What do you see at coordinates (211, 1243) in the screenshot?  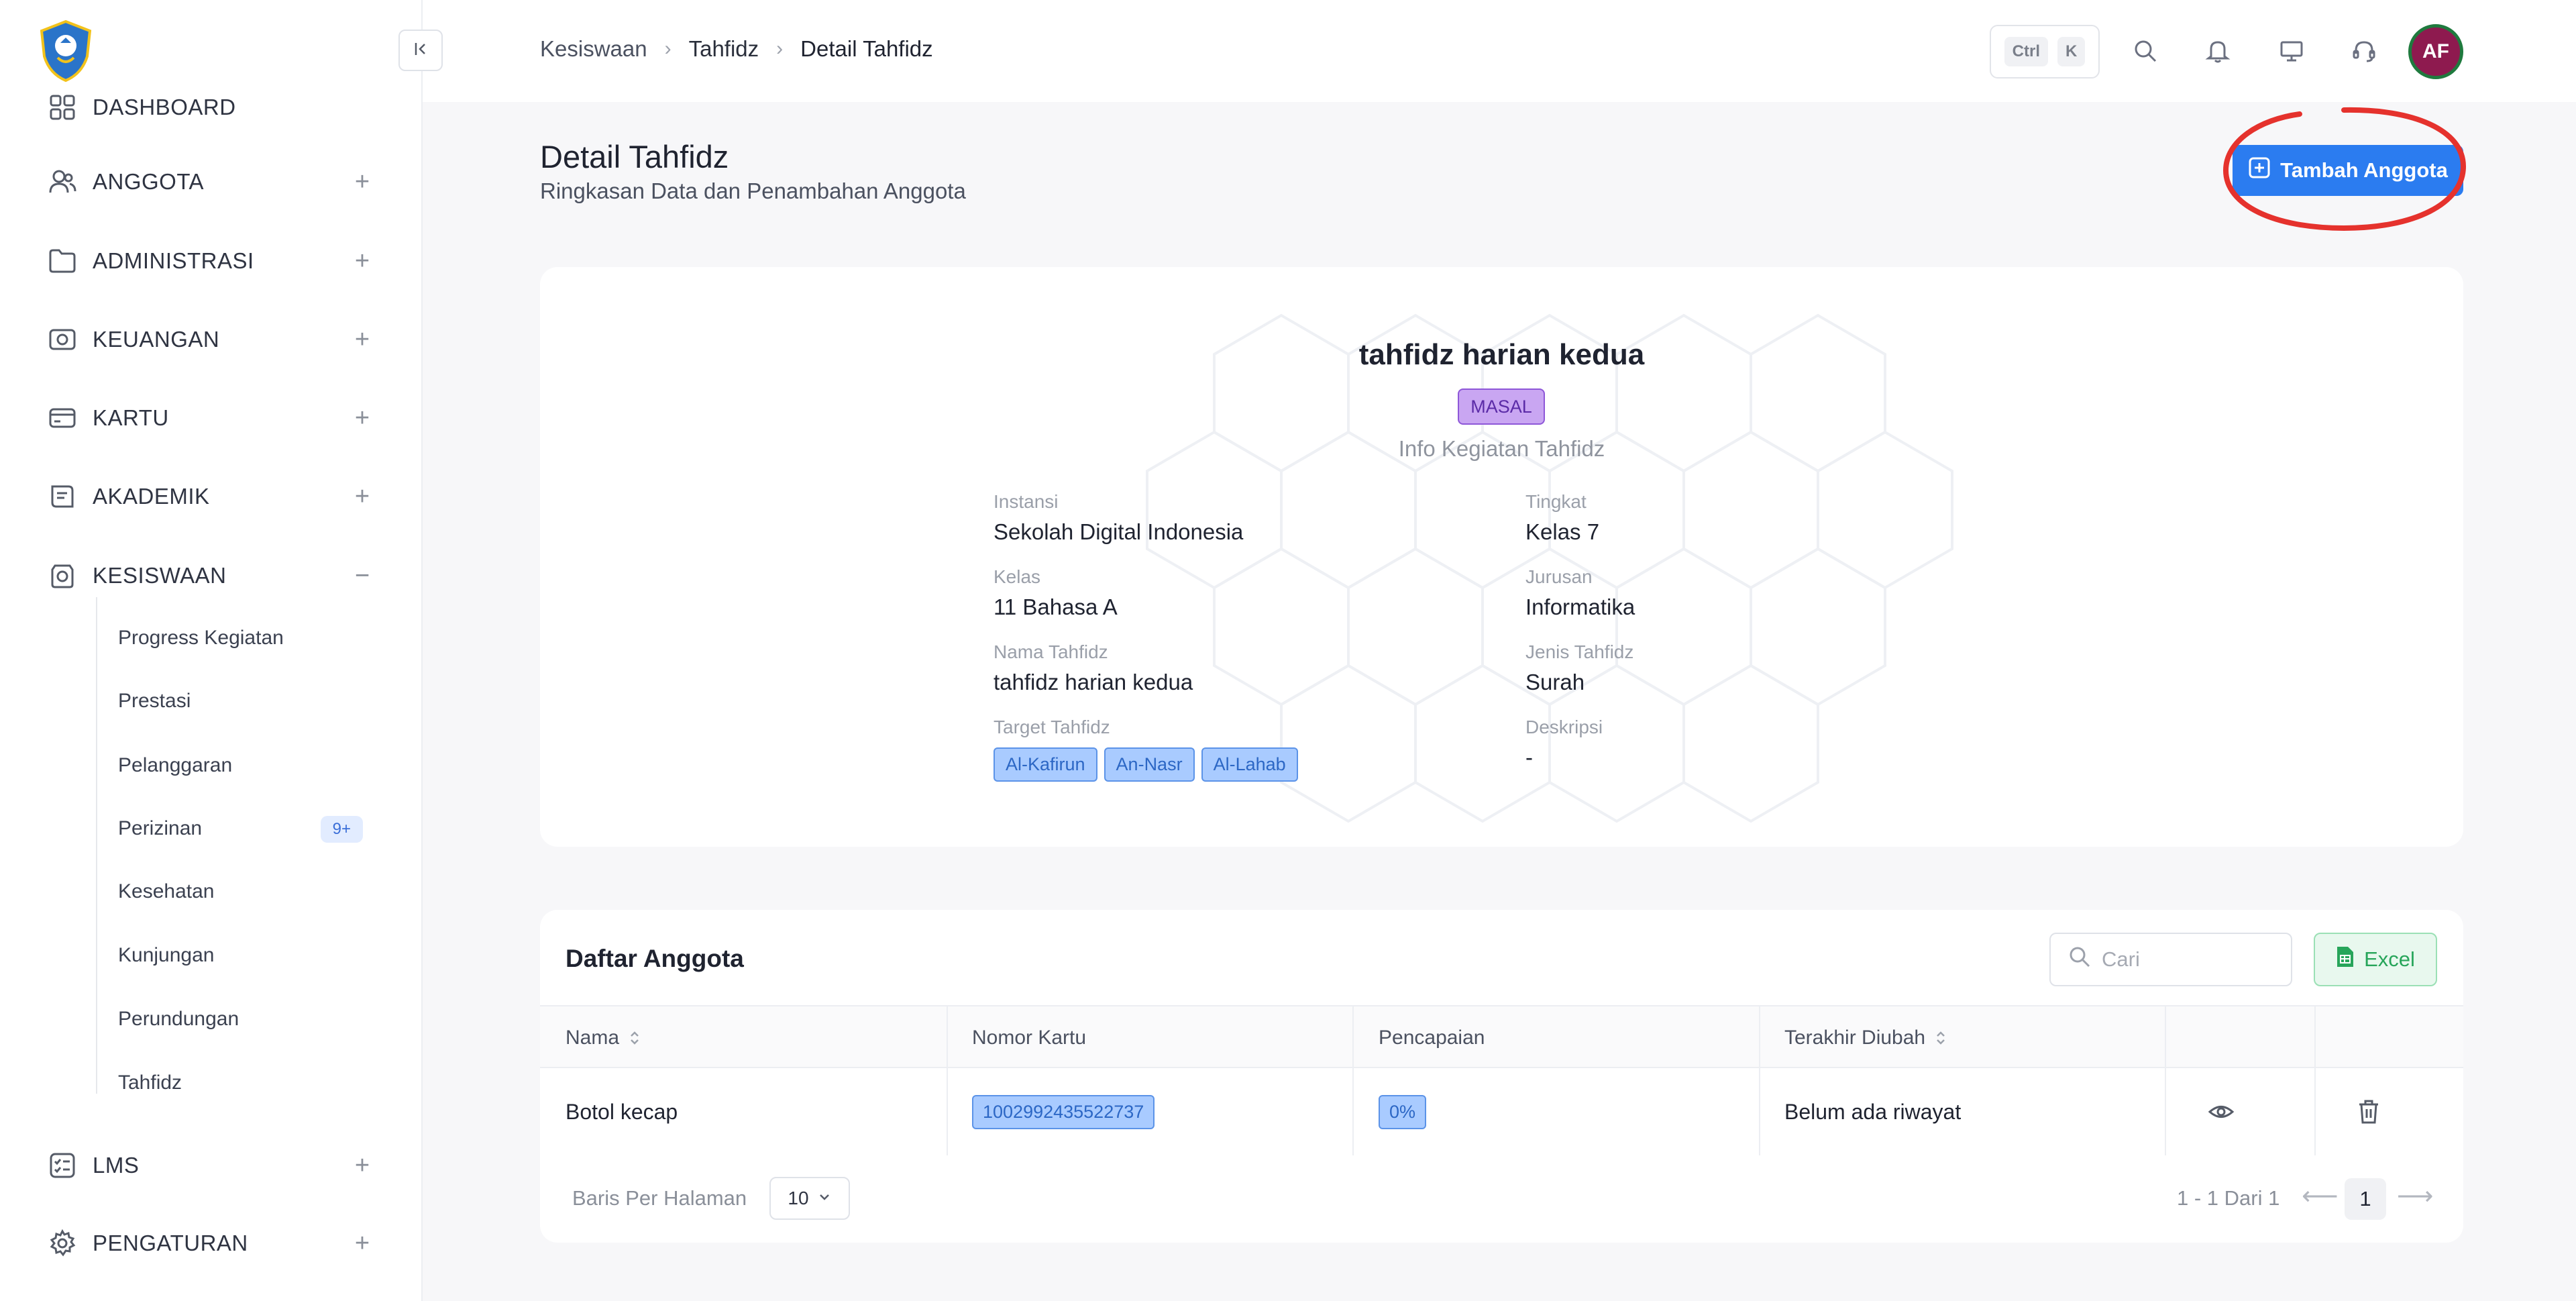 I see `sidebar-item-pengaturan: PENGATURAN +` at bounding box center [211, 1243].